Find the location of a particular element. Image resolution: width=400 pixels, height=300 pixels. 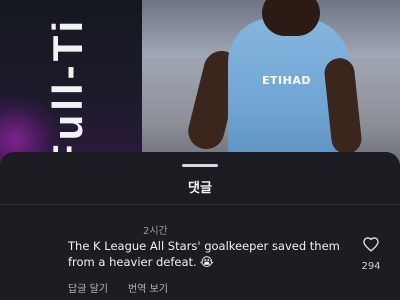

translate-button: 번역 보기 is located at coordinates (148, 287).